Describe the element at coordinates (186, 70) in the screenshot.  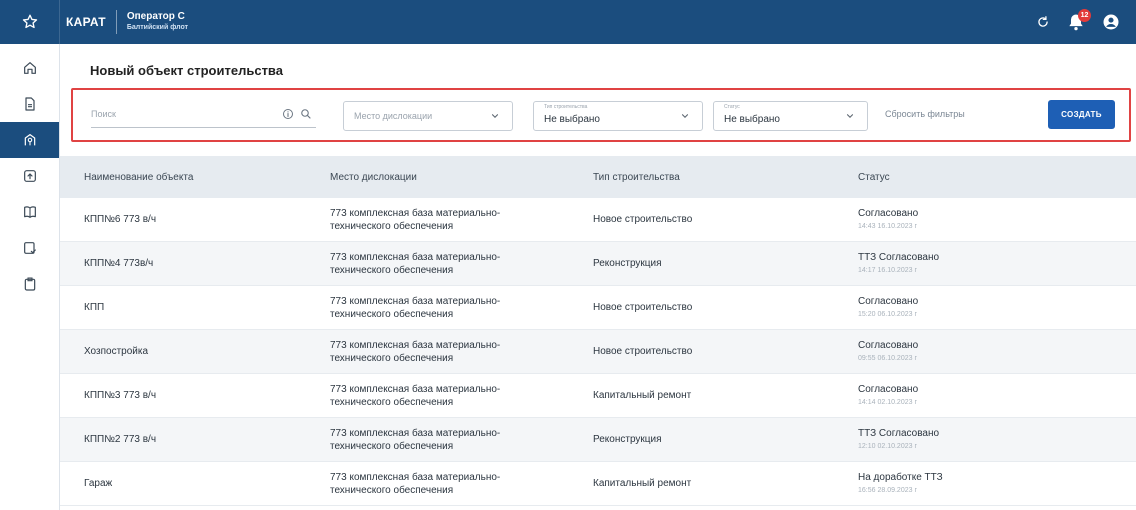
I see `page-title: Новый объект строительства` at that location.